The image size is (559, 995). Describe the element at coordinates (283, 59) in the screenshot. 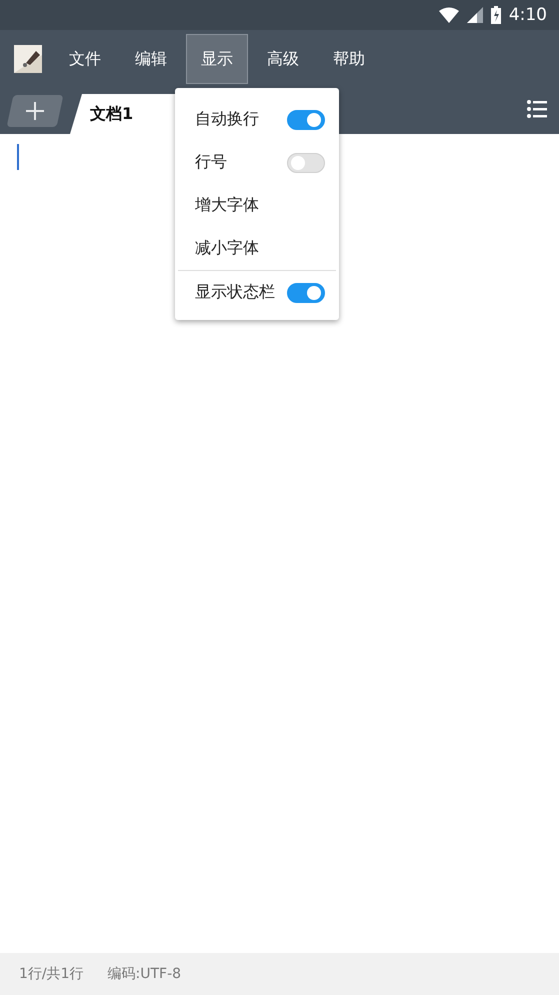

I see `menu-item: 高级` at that location.